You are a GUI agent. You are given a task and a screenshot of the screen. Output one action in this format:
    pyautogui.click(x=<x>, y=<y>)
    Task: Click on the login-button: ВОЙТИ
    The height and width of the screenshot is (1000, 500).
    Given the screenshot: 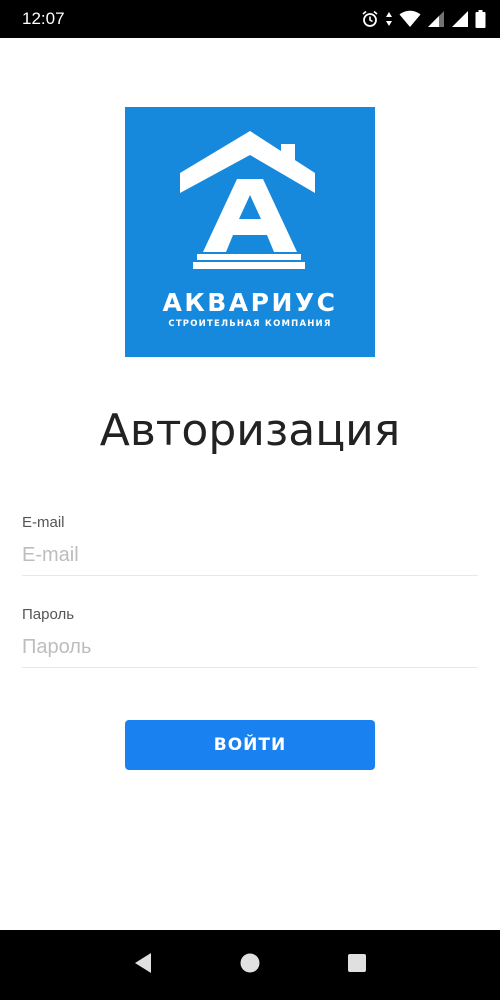 What is the action you would take?
    pyautogui.click(x=250, y=745)
    